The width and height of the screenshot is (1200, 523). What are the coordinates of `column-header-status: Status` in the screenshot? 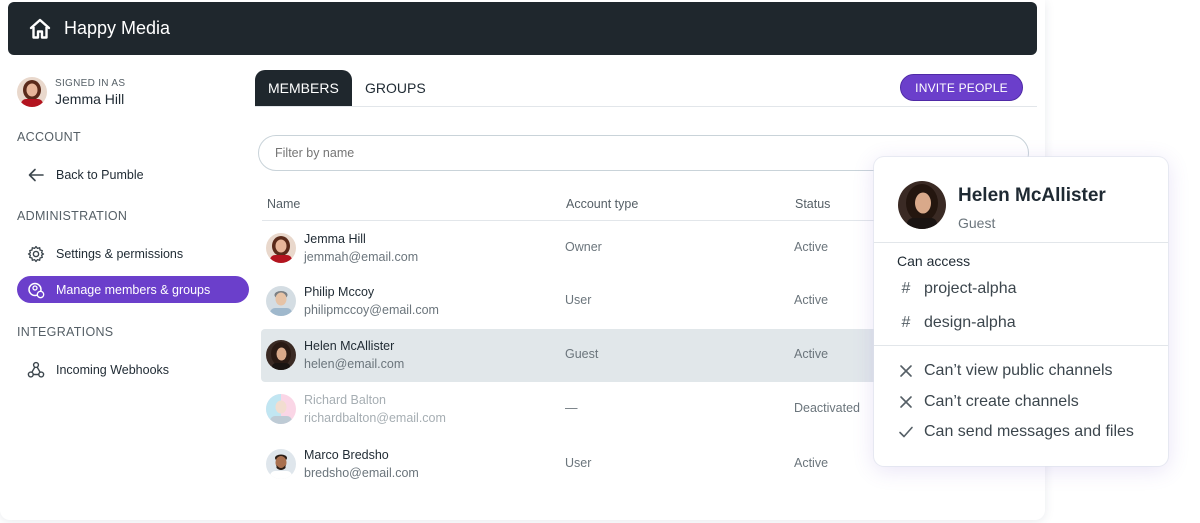 It's located at (812, 204).